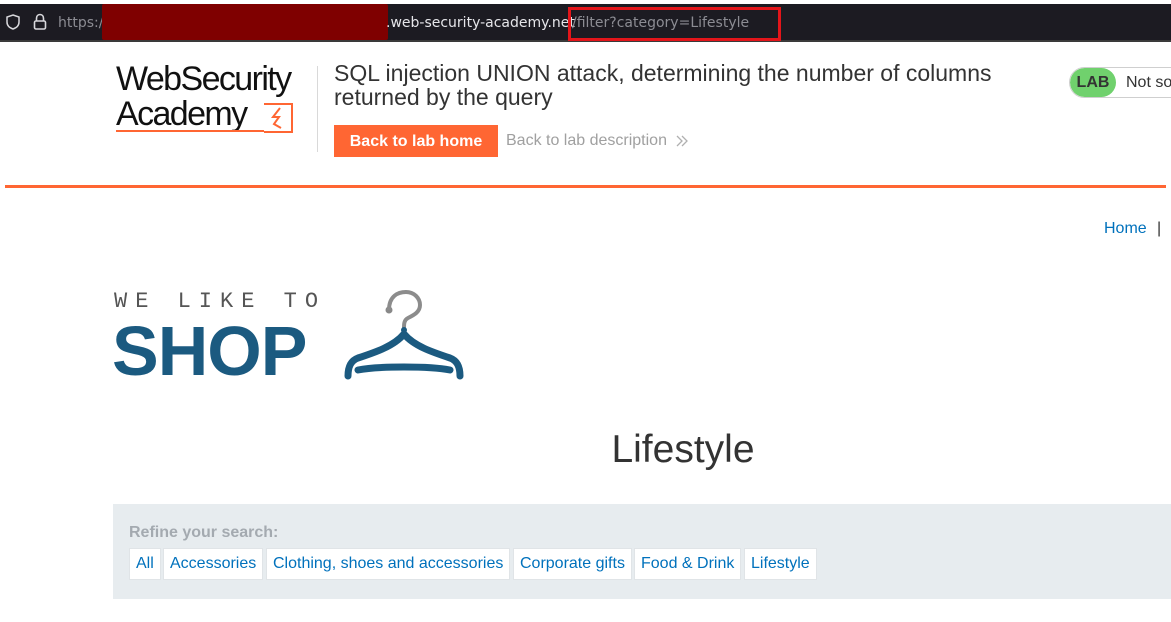  I want to click on lab-badge-label: LAB, so click(1093, 82).